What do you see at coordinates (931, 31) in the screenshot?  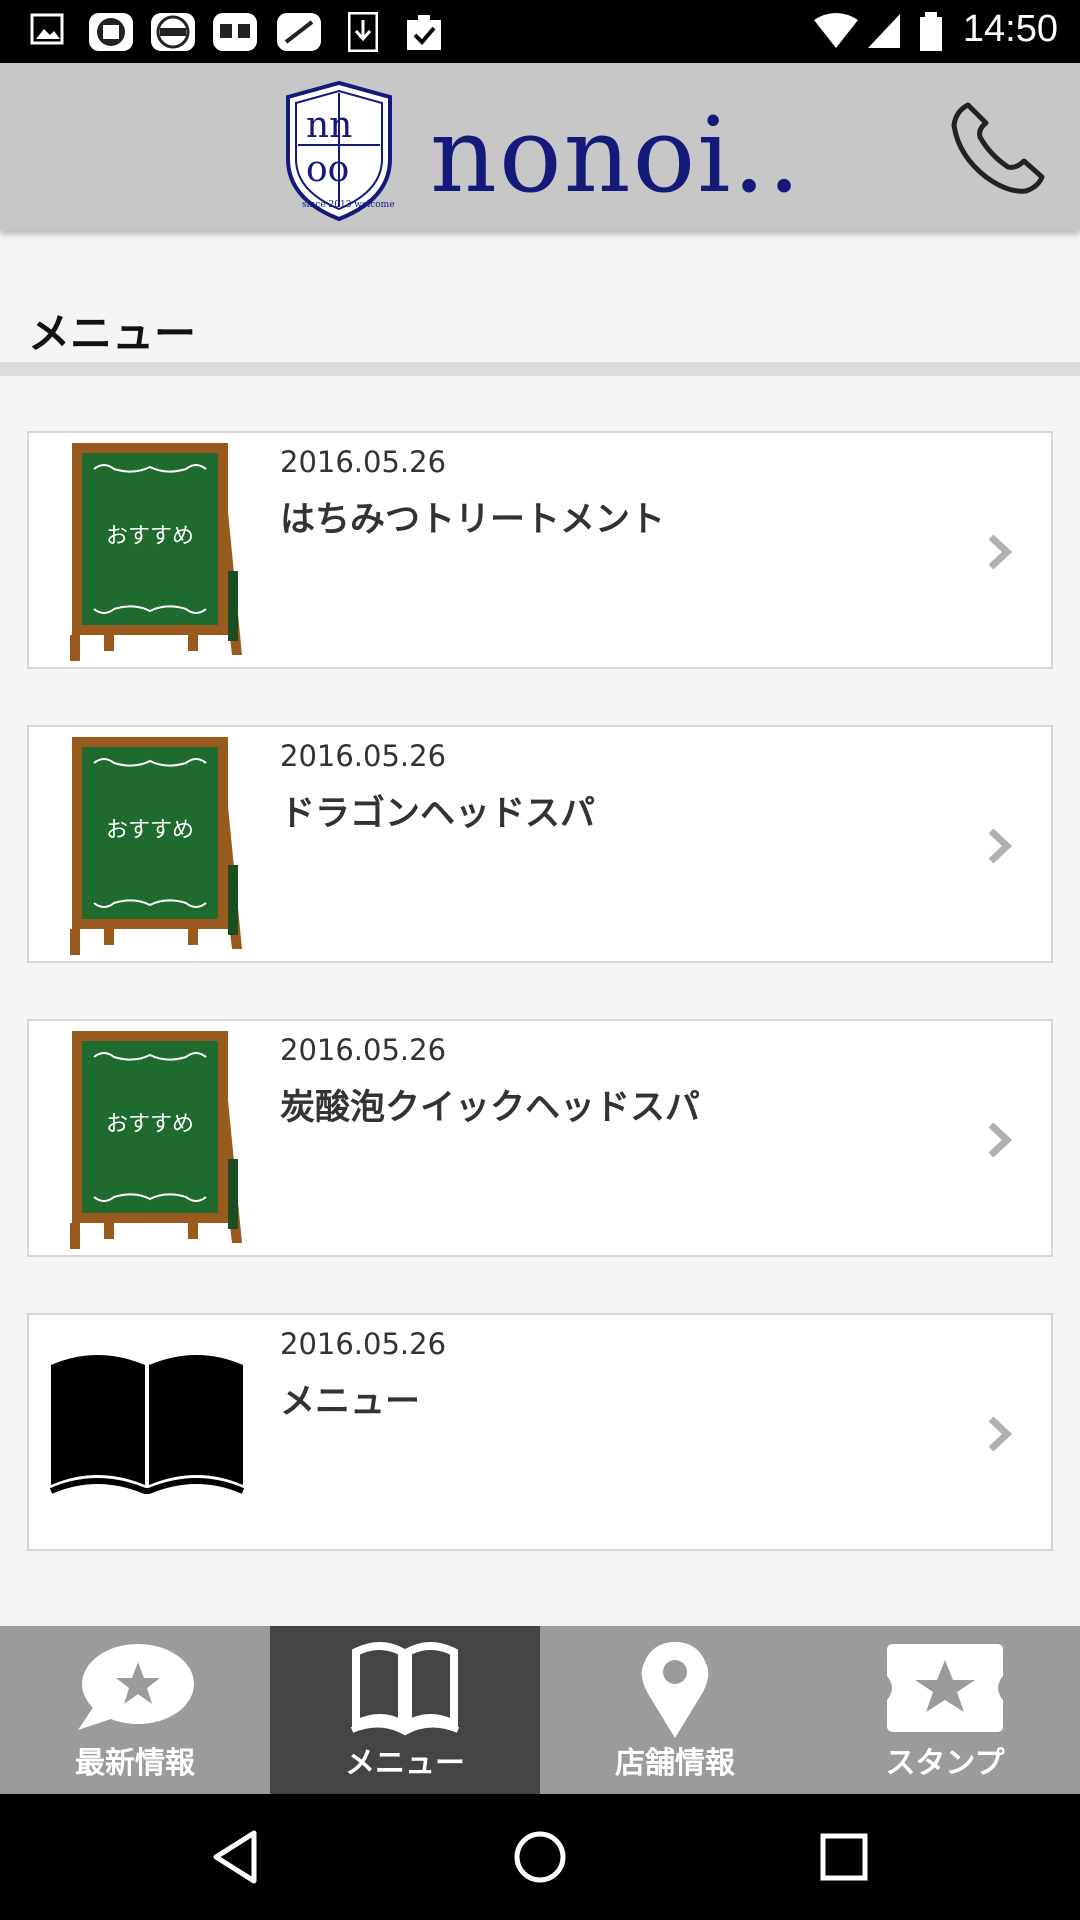 I see `battery-icon` at bounding box center [931, 31].